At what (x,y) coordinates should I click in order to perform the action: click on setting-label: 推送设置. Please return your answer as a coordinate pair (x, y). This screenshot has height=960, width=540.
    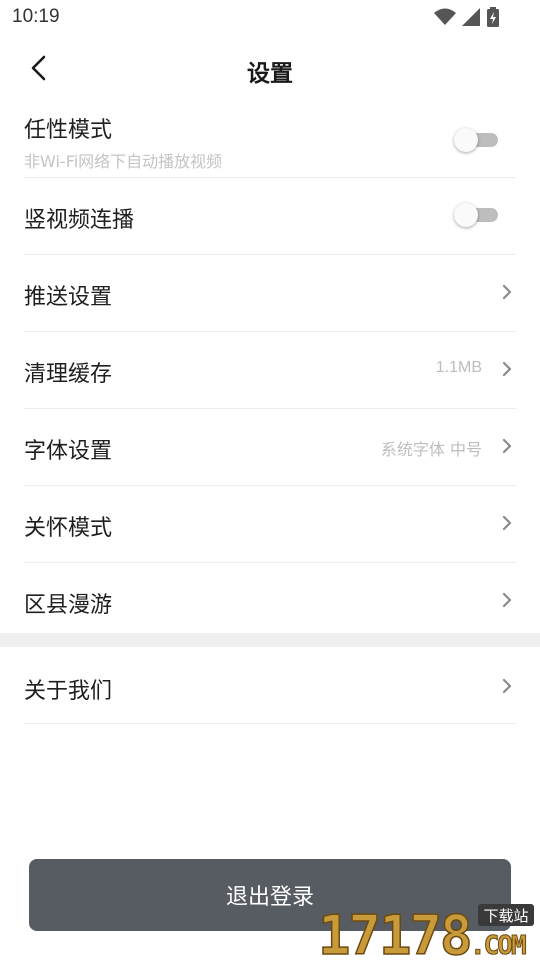
    Looking at the image, I should click on (68, 297).